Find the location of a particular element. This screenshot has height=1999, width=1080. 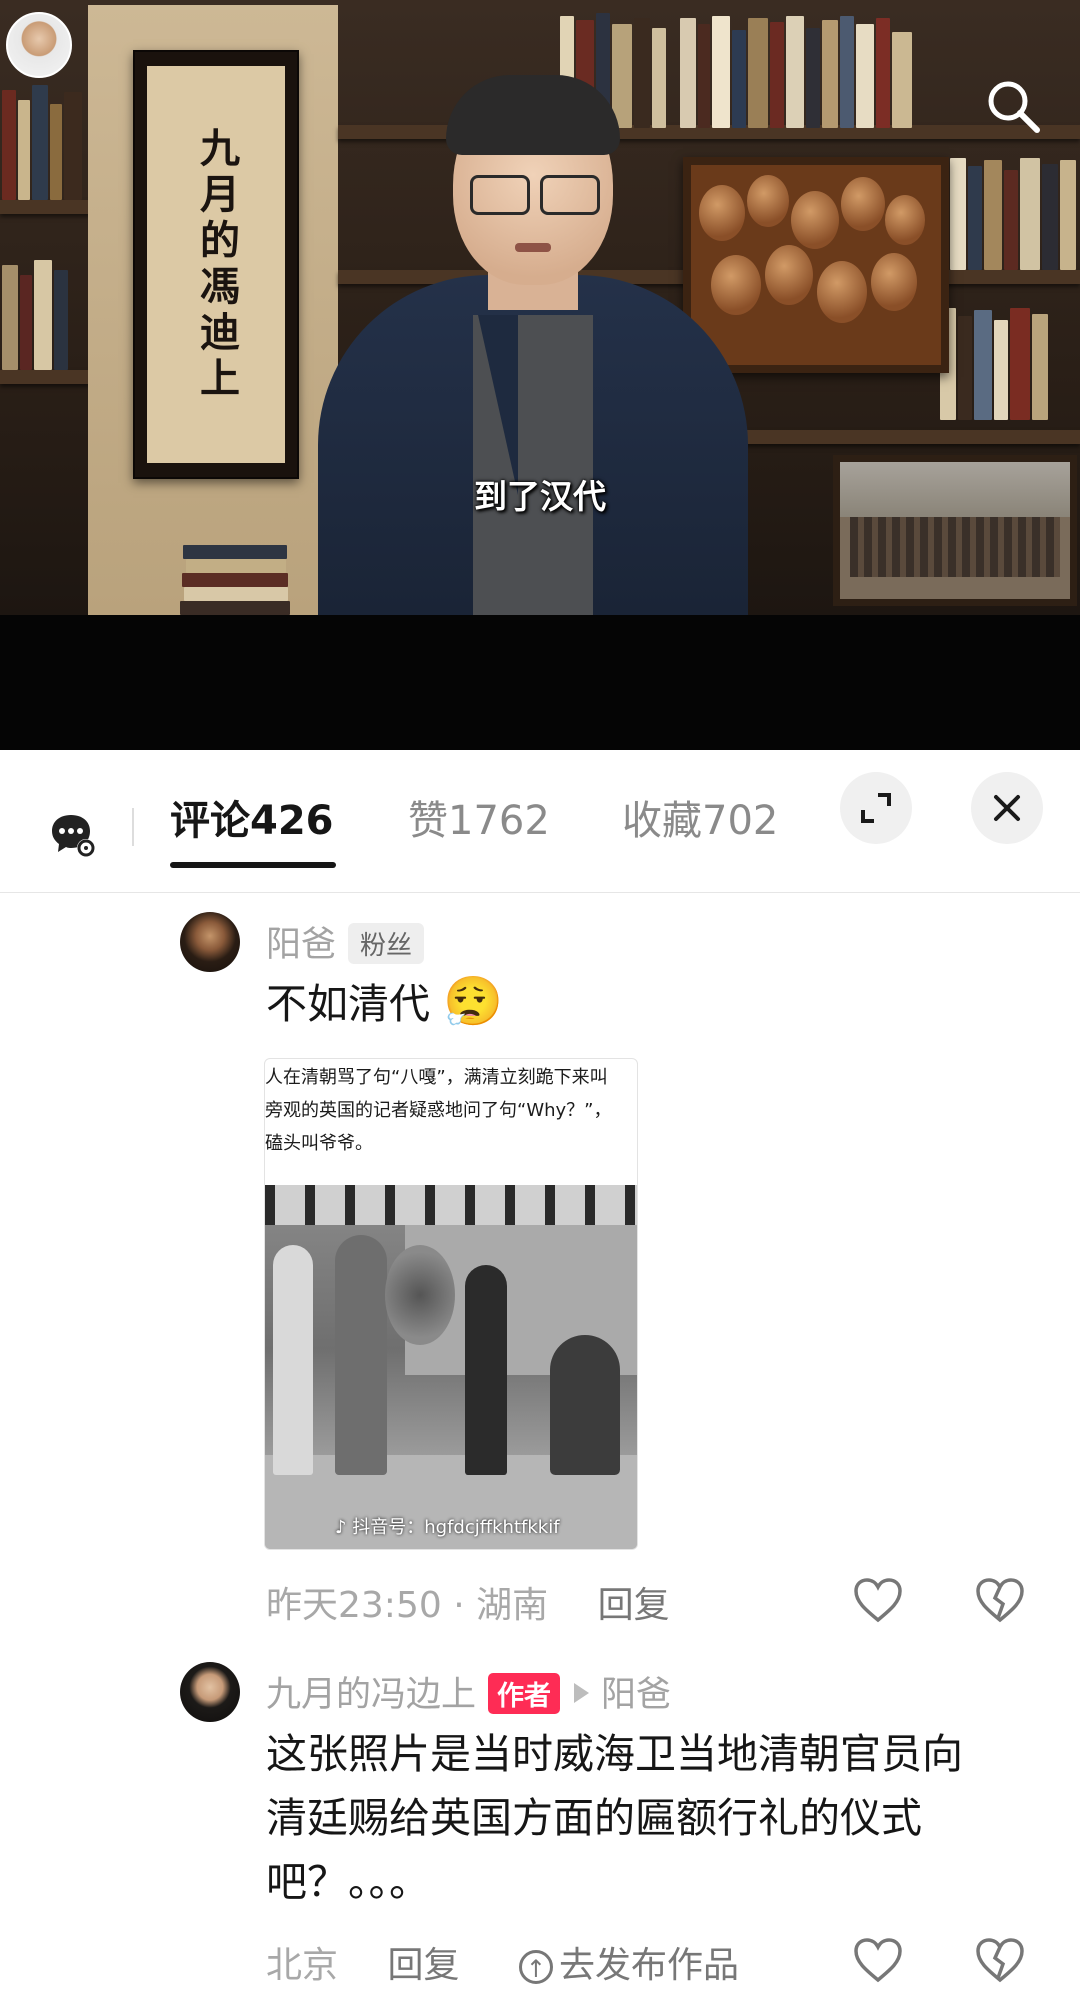

reply-meta: 北京 回复 ↑ 去发布作品 is located at coordinates (502, 1962).